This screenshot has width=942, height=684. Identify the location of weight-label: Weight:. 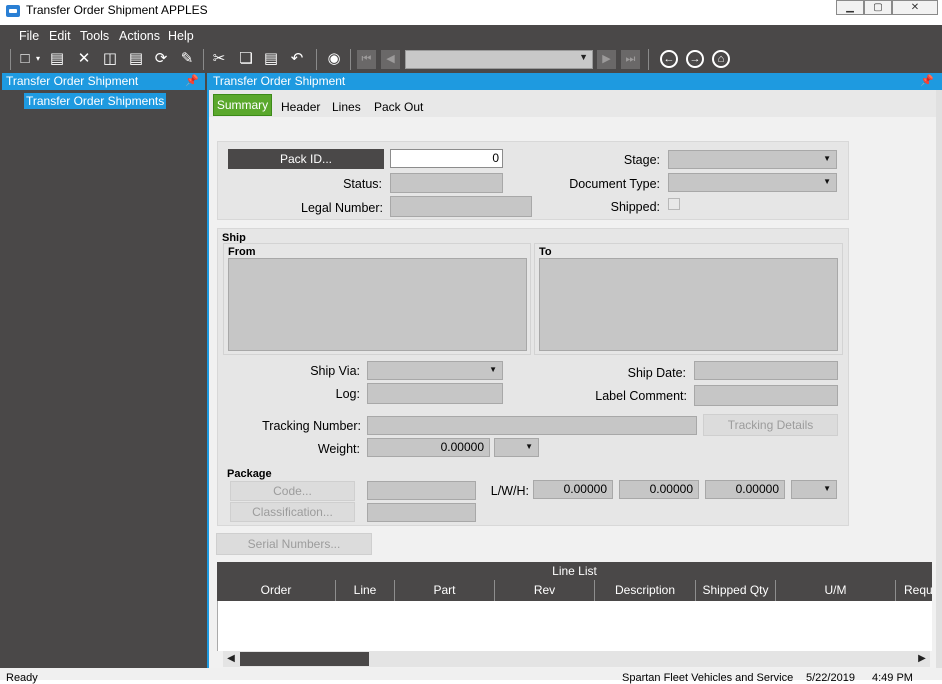
(338, 449).